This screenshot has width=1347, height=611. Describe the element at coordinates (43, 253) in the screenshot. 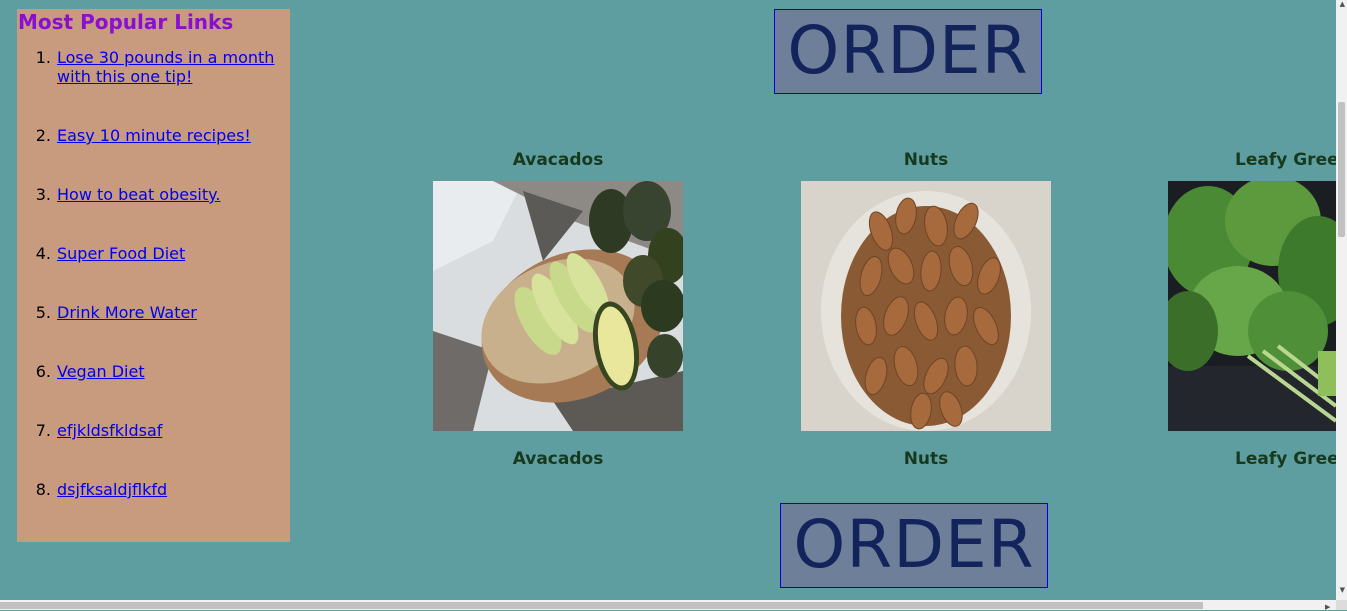

I see `list-number: 4.` at that location.